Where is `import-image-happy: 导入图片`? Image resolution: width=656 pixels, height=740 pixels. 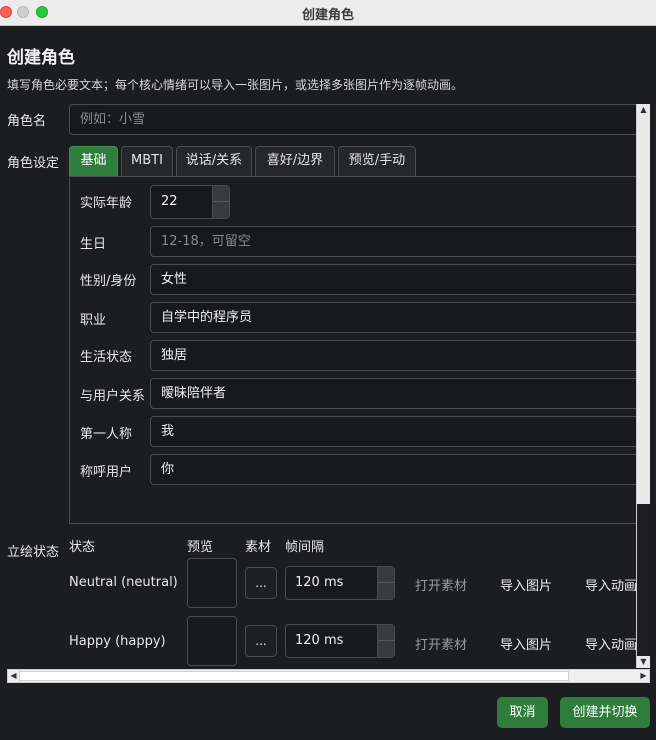 import-image-happy: 导入图片 is located at coordinates (526, 643).